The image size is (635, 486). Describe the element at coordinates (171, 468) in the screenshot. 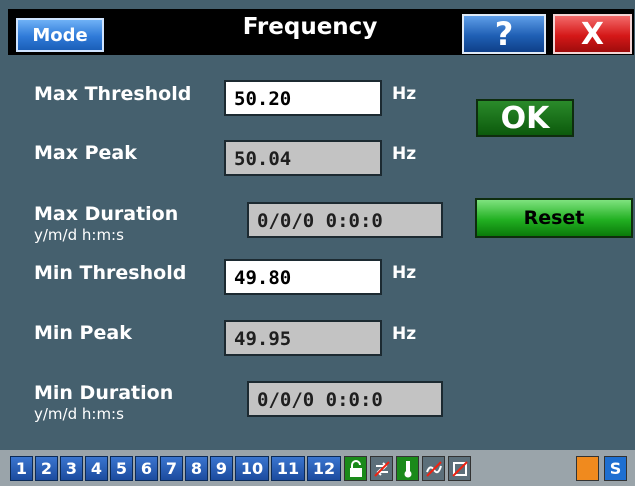

I see `screen-button-7: 7` at that location.